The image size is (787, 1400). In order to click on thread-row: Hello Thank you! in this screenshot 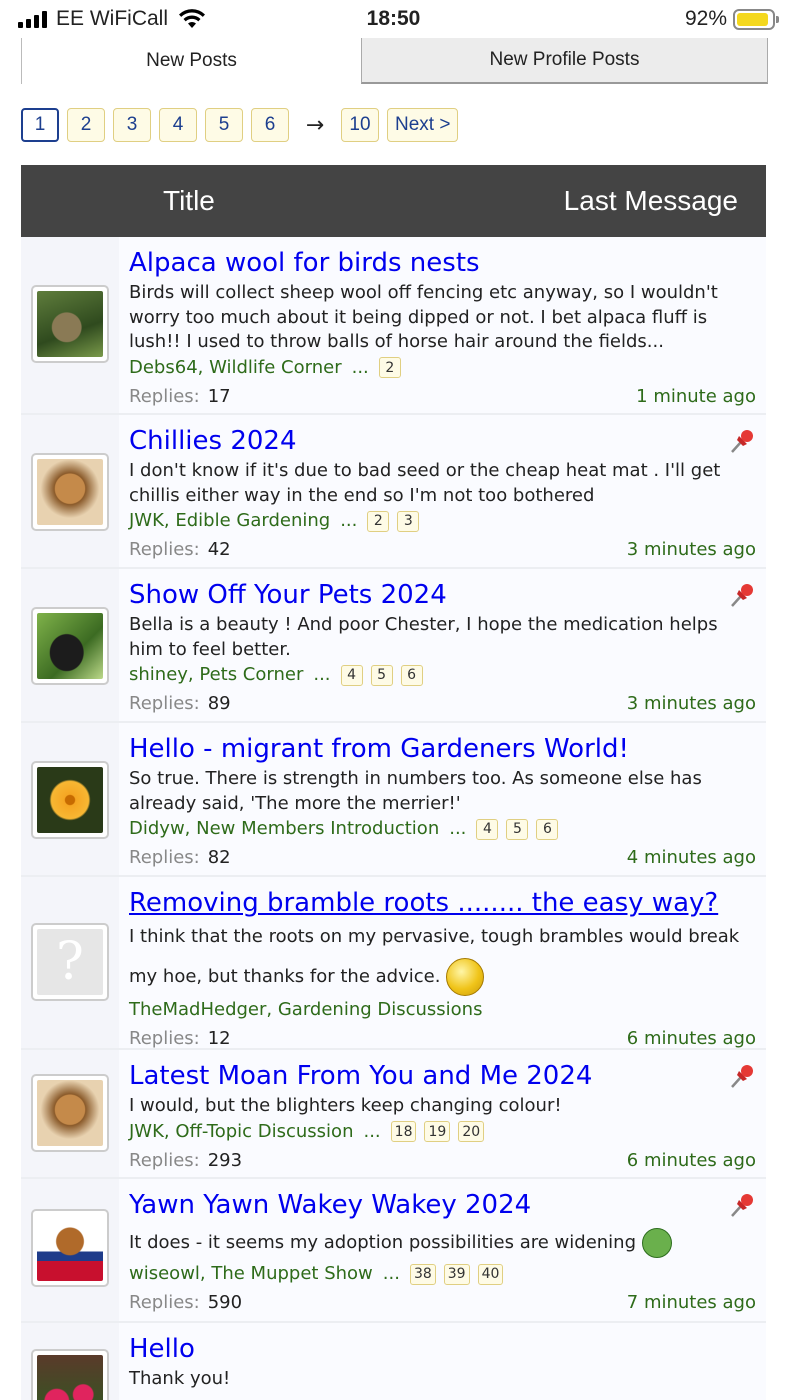, I will do `click(393, 1361)`.